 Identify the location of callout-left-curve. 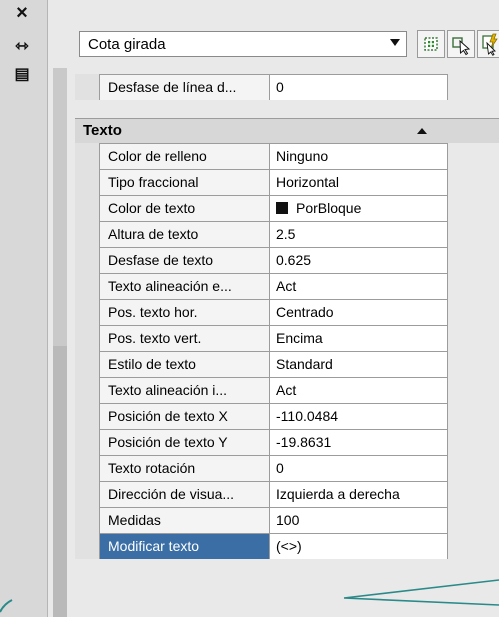
(6, 606).